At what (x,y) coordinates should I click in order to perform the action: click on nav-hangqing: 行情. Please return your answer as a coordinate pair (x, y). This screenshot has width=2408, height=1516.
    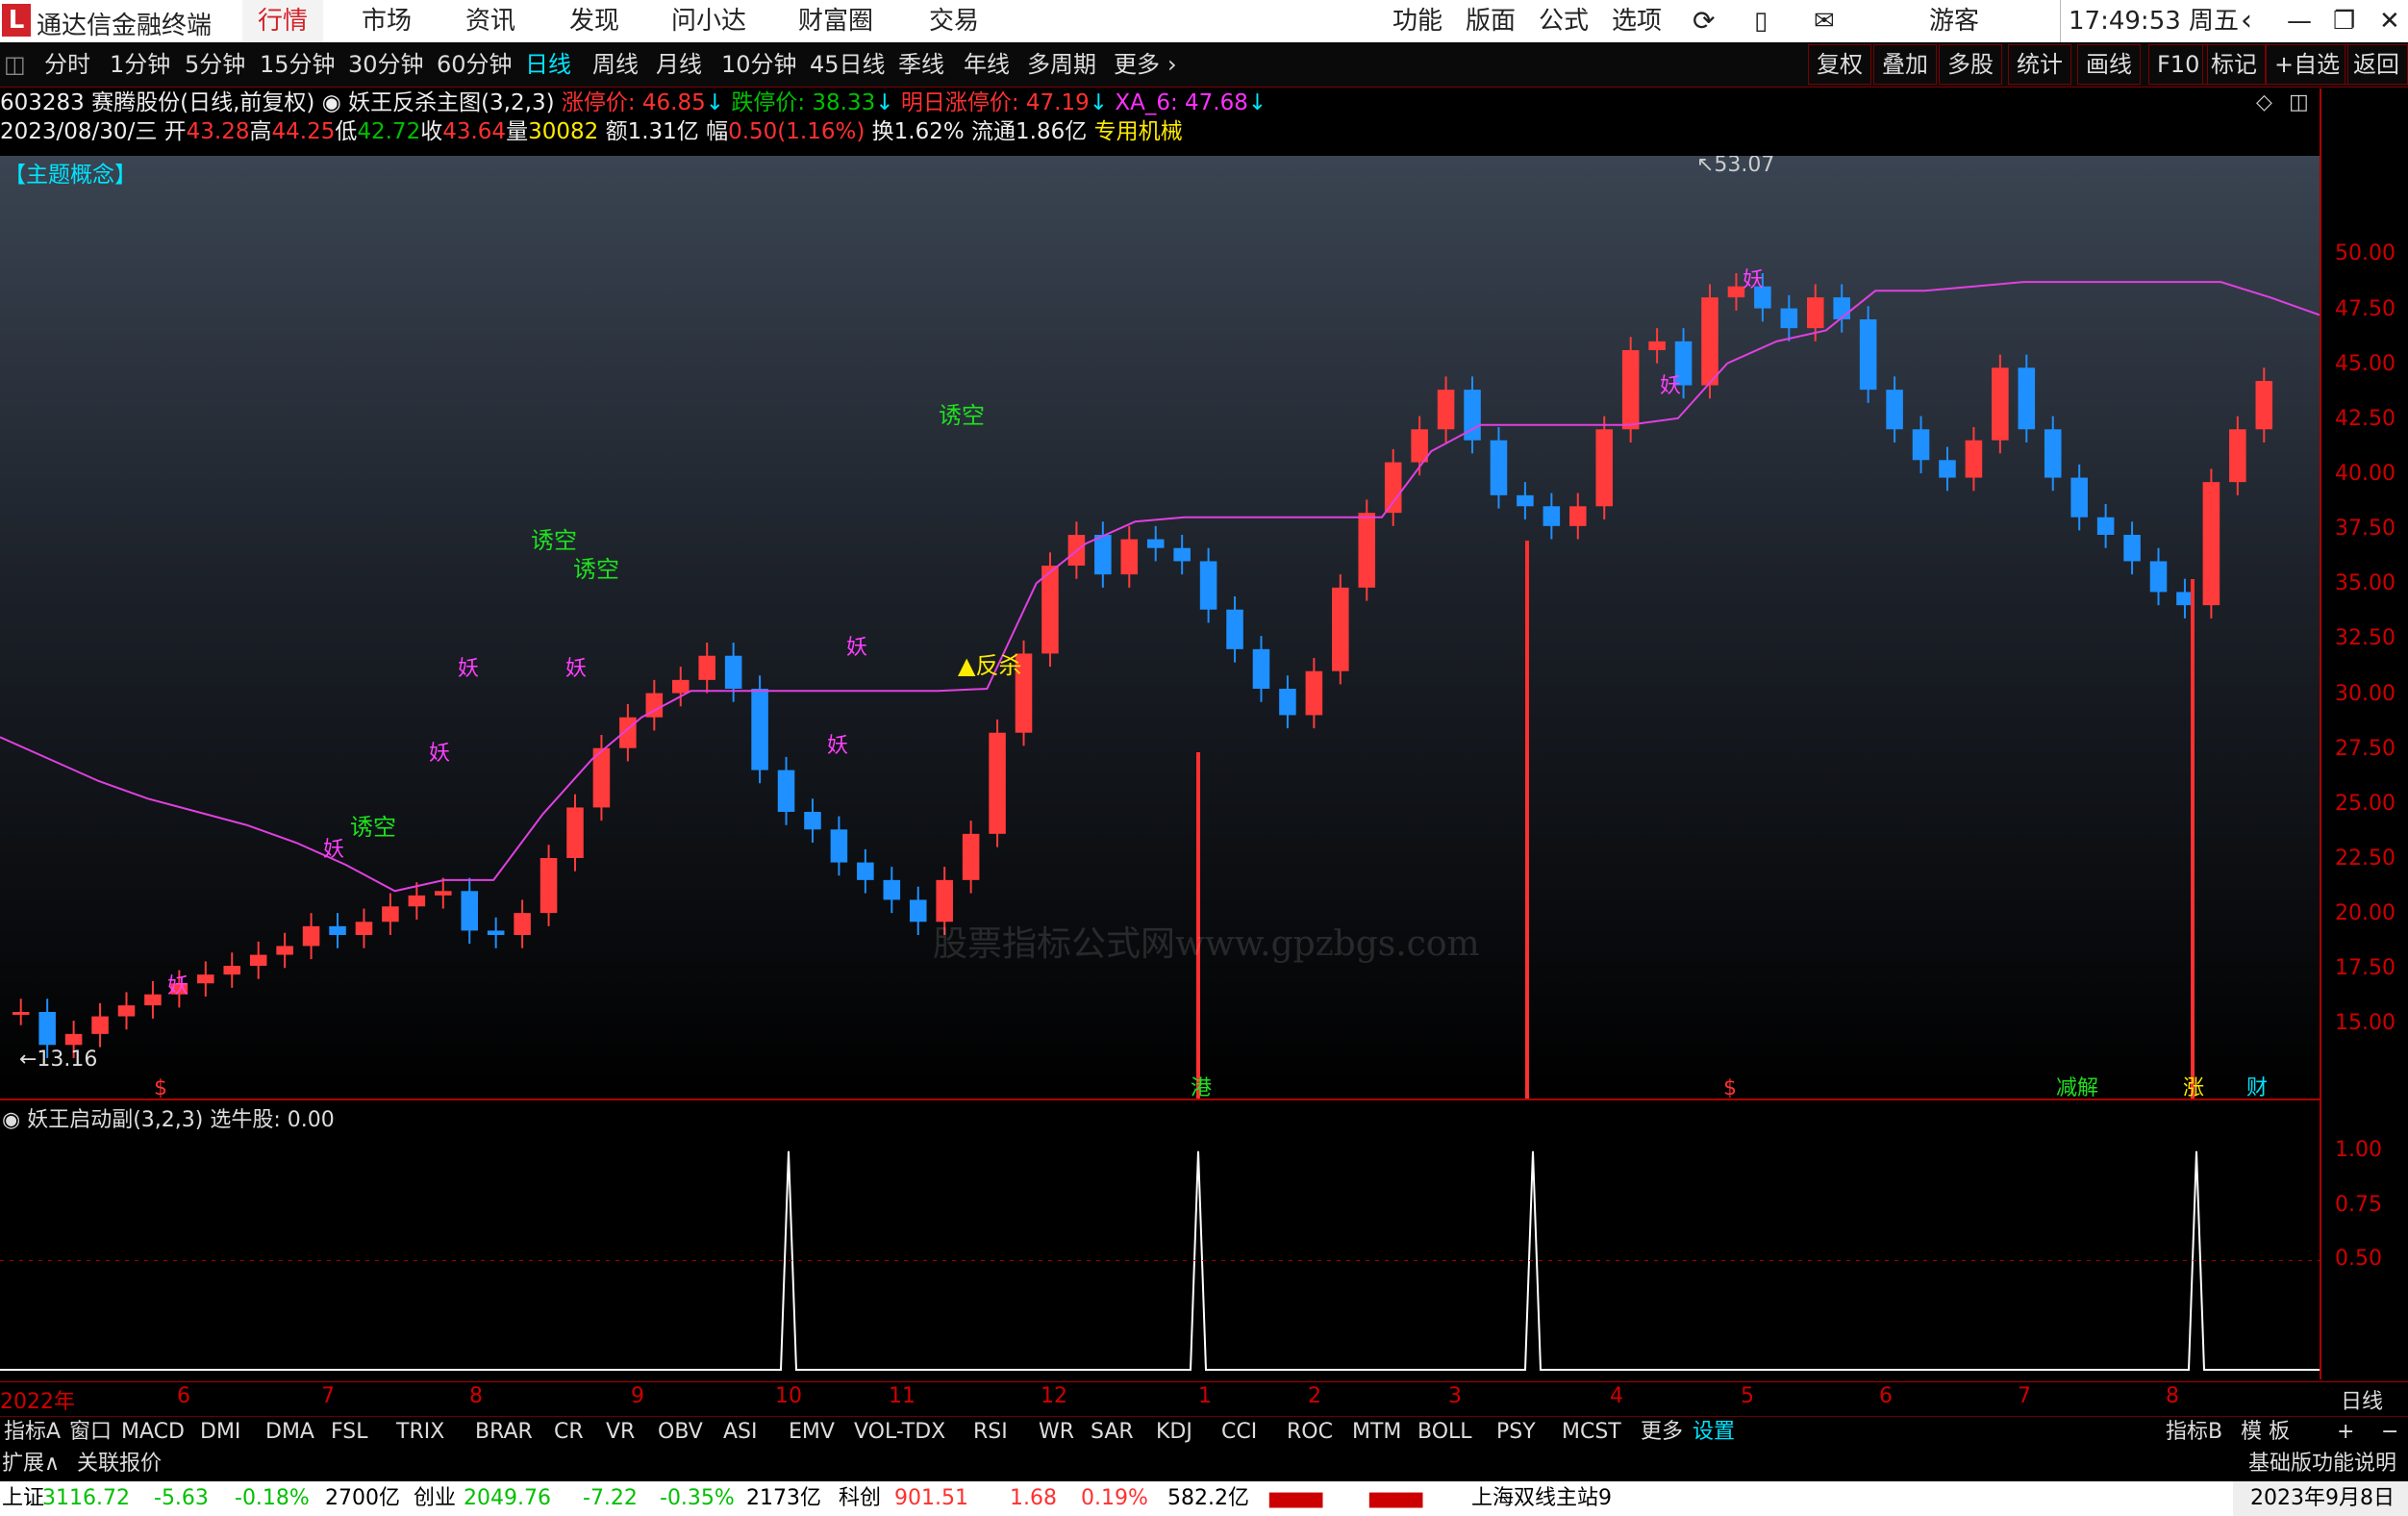
    Looking at the image, I should click on (283, 21).